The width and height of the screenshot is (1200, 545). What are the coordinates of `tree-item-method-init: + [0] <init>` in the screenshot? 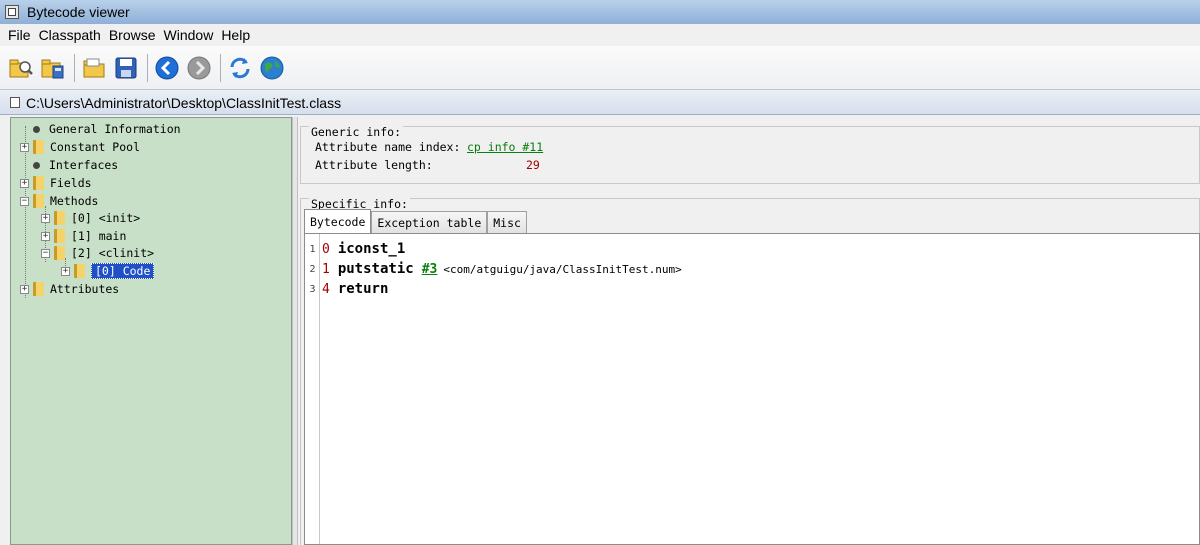 It's located at (90, 218).